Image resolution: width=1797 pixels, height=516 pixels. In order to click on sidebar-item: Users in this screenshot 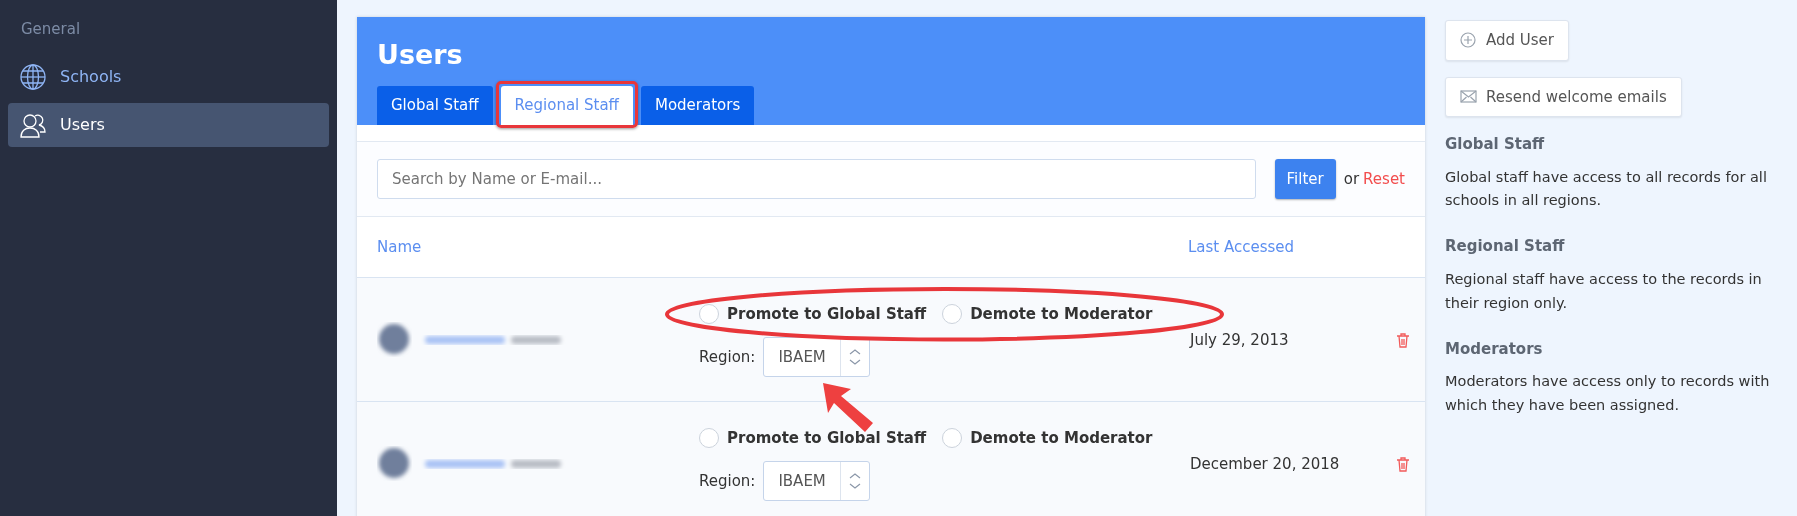, I will do `click(168, 124)`.